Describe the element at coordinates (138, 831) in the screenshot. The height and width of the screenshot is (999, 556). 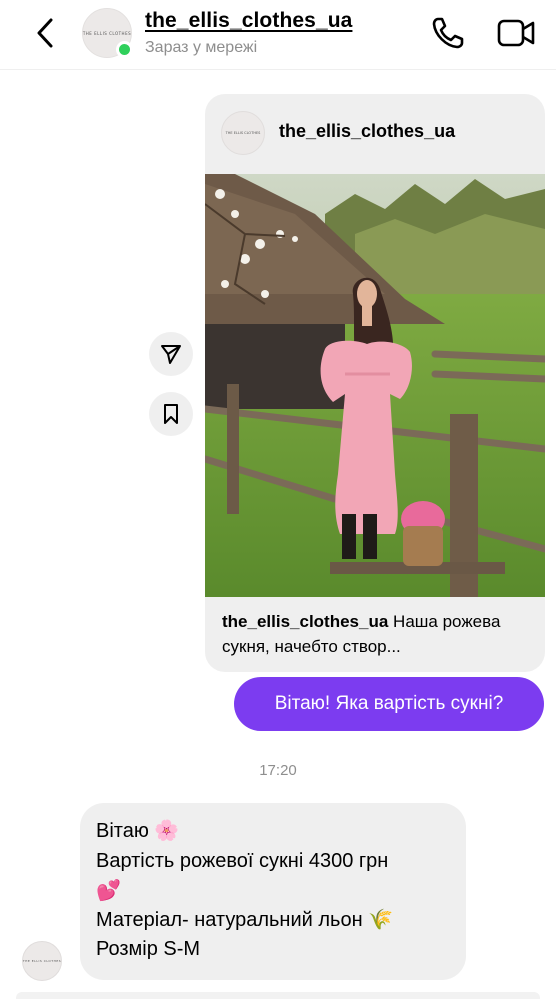
I see `incoming-line-greeting: Вітаю 🌸` at that location.